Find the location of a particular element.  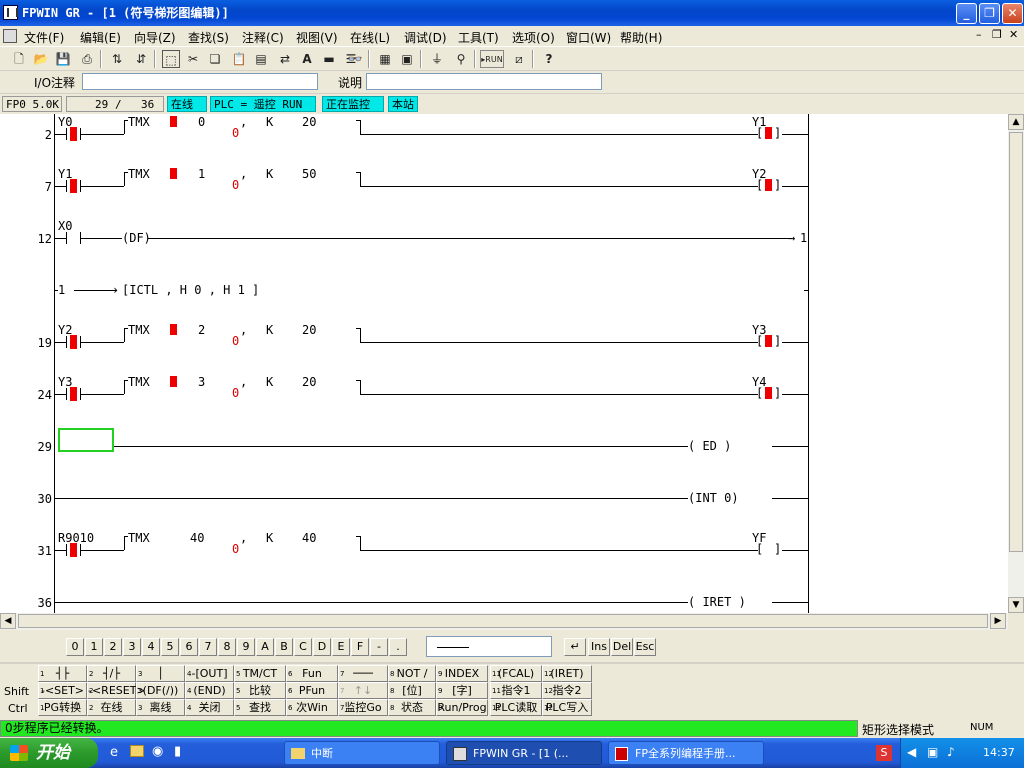

fkey-pg-convert: 1 PG转换 is located at coordinates (62, 707).